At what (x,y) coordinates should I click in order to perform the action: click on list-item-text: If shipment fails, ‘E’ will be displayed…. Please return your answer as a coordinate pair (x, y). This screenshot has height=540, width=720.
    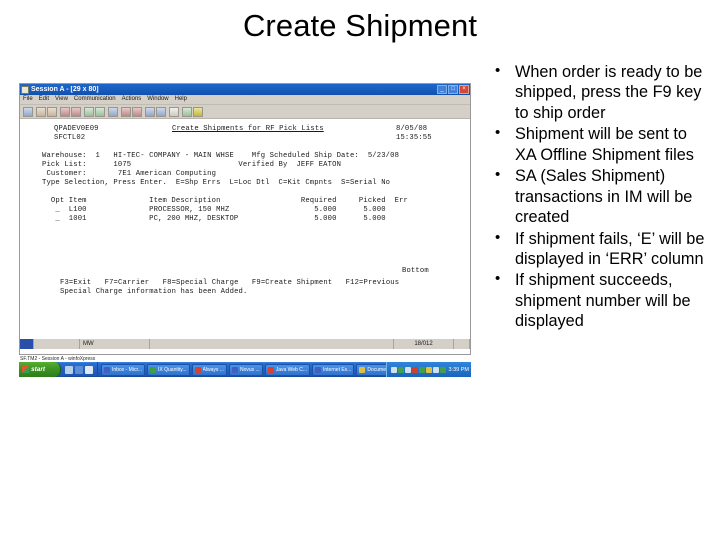
    Looking at the image, I should click on (610, 248).